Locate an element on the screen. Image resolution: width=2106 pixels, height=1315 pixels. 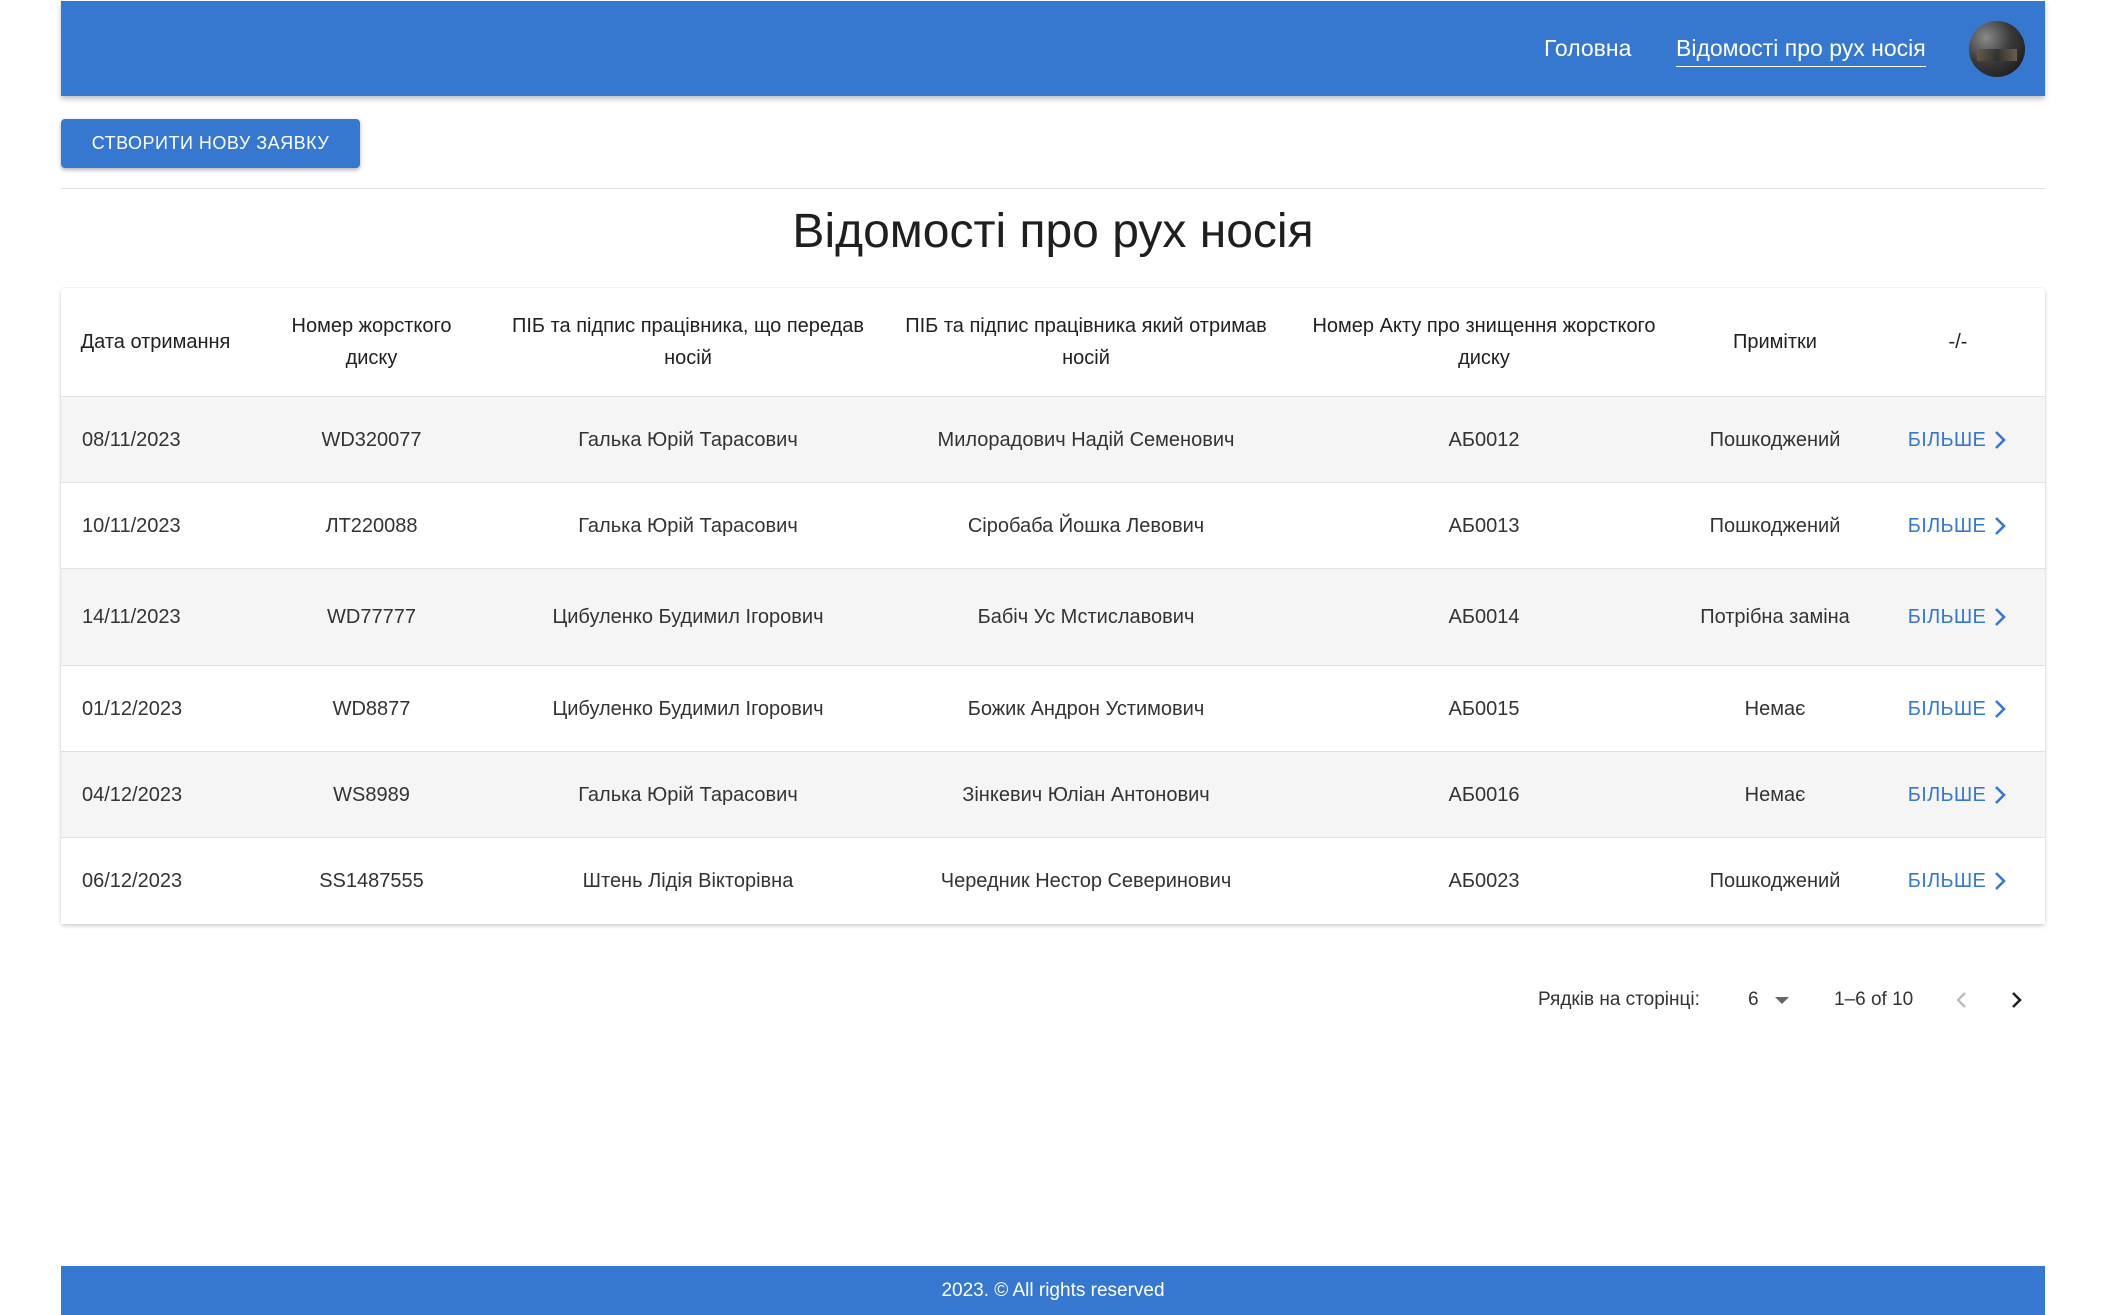
rows-per-page-select: 6 is located at coordinates (1768, 1000).